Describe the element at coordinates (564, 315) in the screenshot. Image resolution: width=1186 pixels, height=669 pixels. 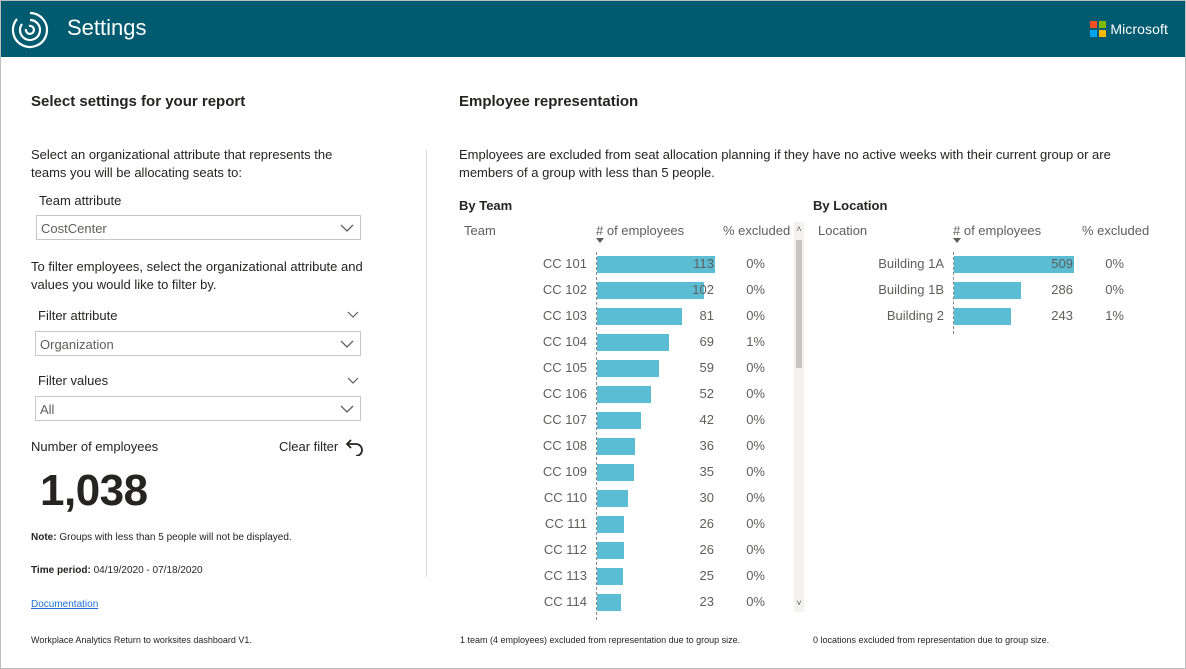
I see `row-label: CC 103` at that location.